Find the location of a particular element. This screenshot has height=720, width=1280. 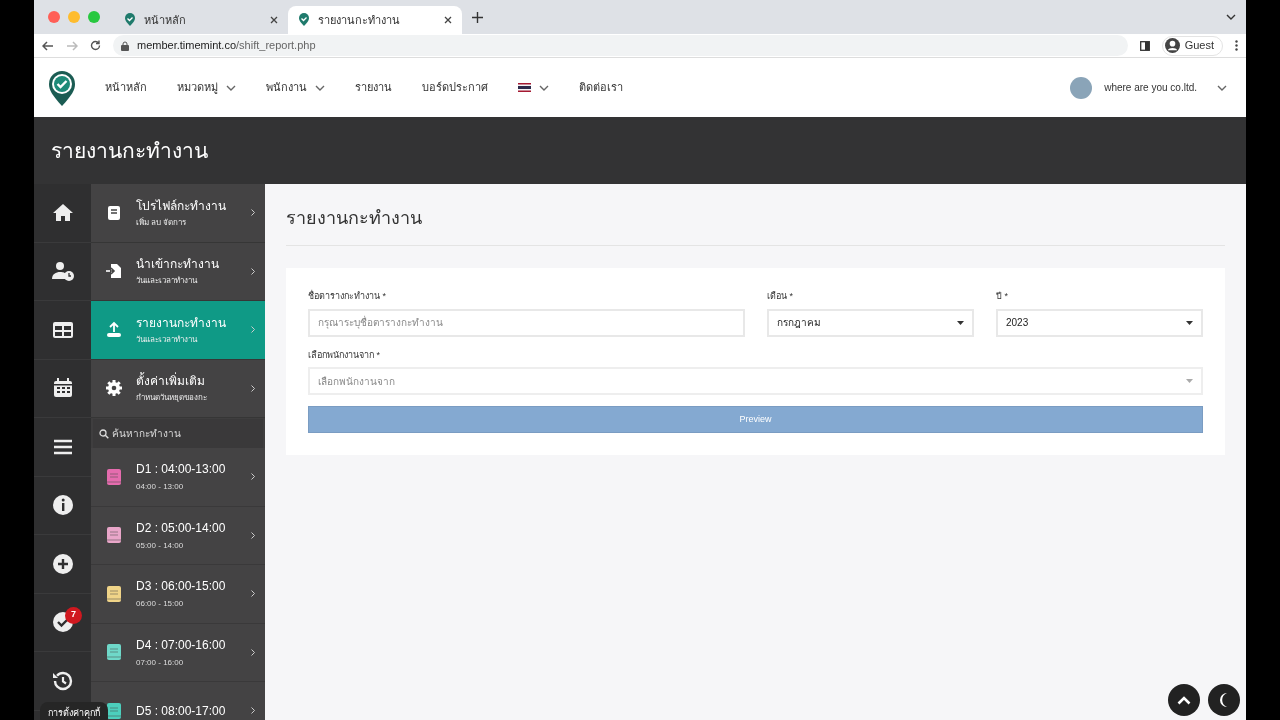

nav-link: รายงาน is located at coordinates (373, 87).